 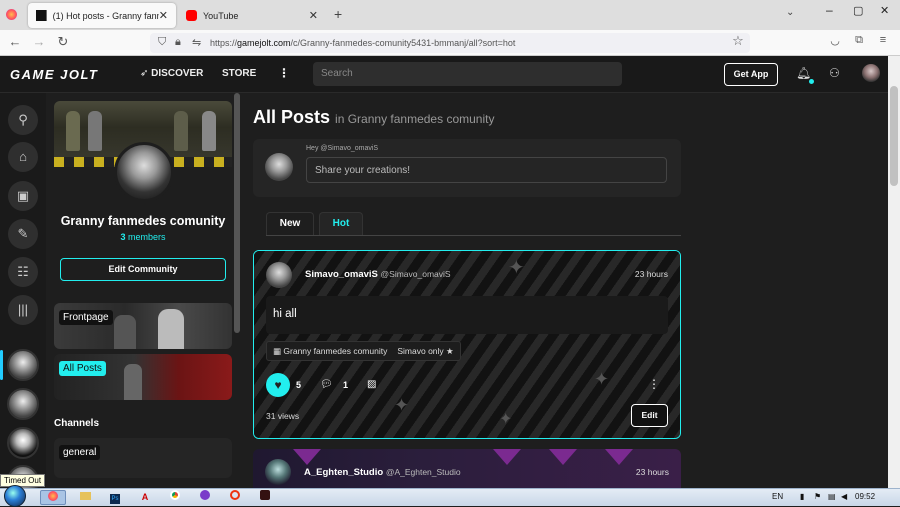 What do you see at coordinates (23, 310) in the screenshot?
I see `library-rail-icon: |||` at bounding box center [23, 310].